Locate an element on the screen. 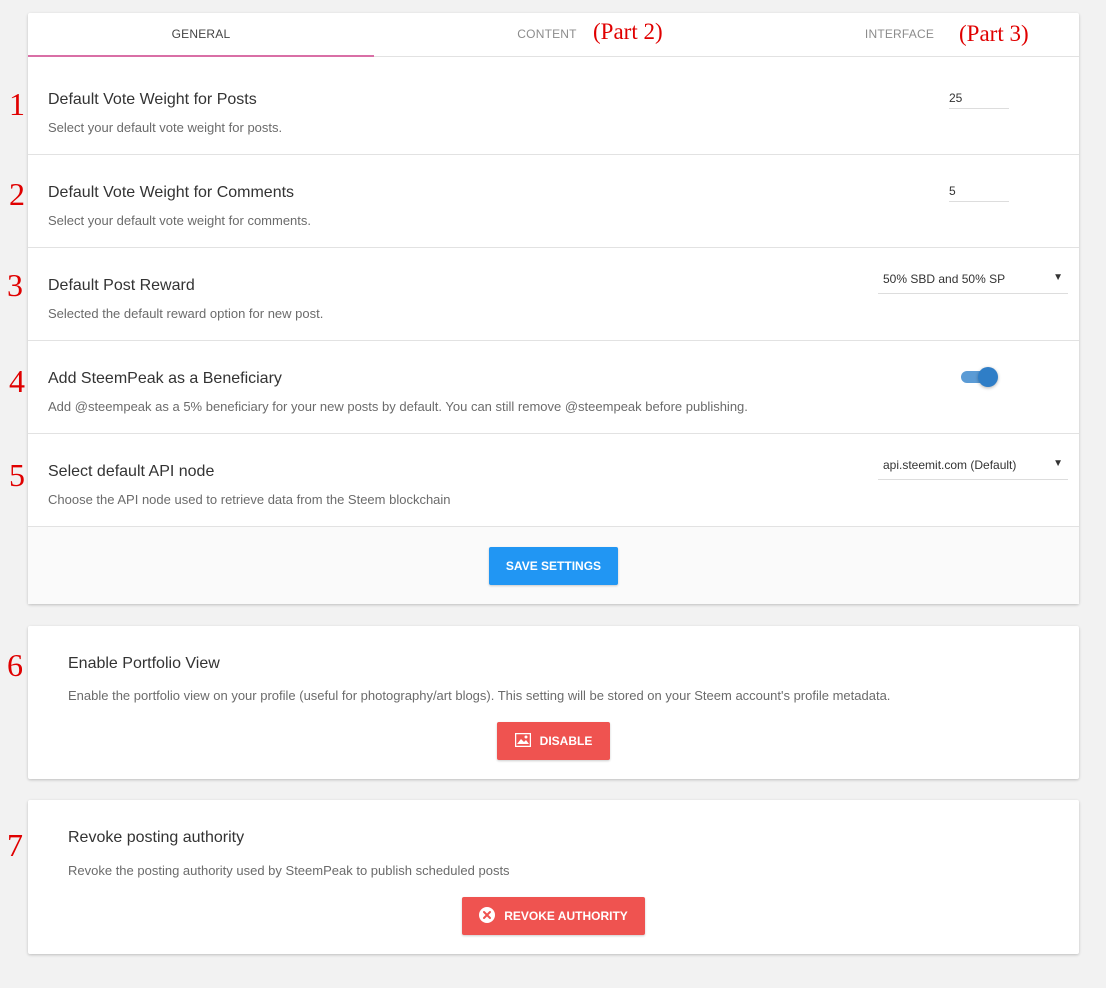  revoke-authority-button: REVOKE AUTHORITY is located at coordinates (553, 916).